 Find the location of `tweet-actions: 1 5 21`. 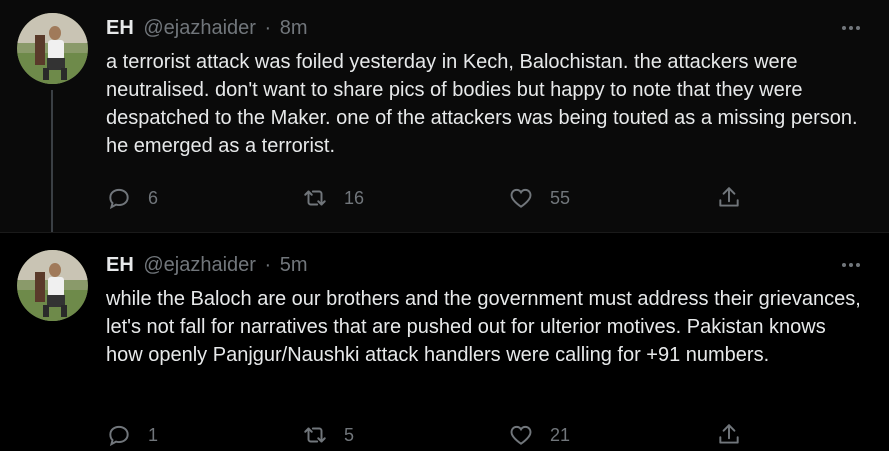

tweet-actions: 1 5 21 is located at coordinates (431, 435).